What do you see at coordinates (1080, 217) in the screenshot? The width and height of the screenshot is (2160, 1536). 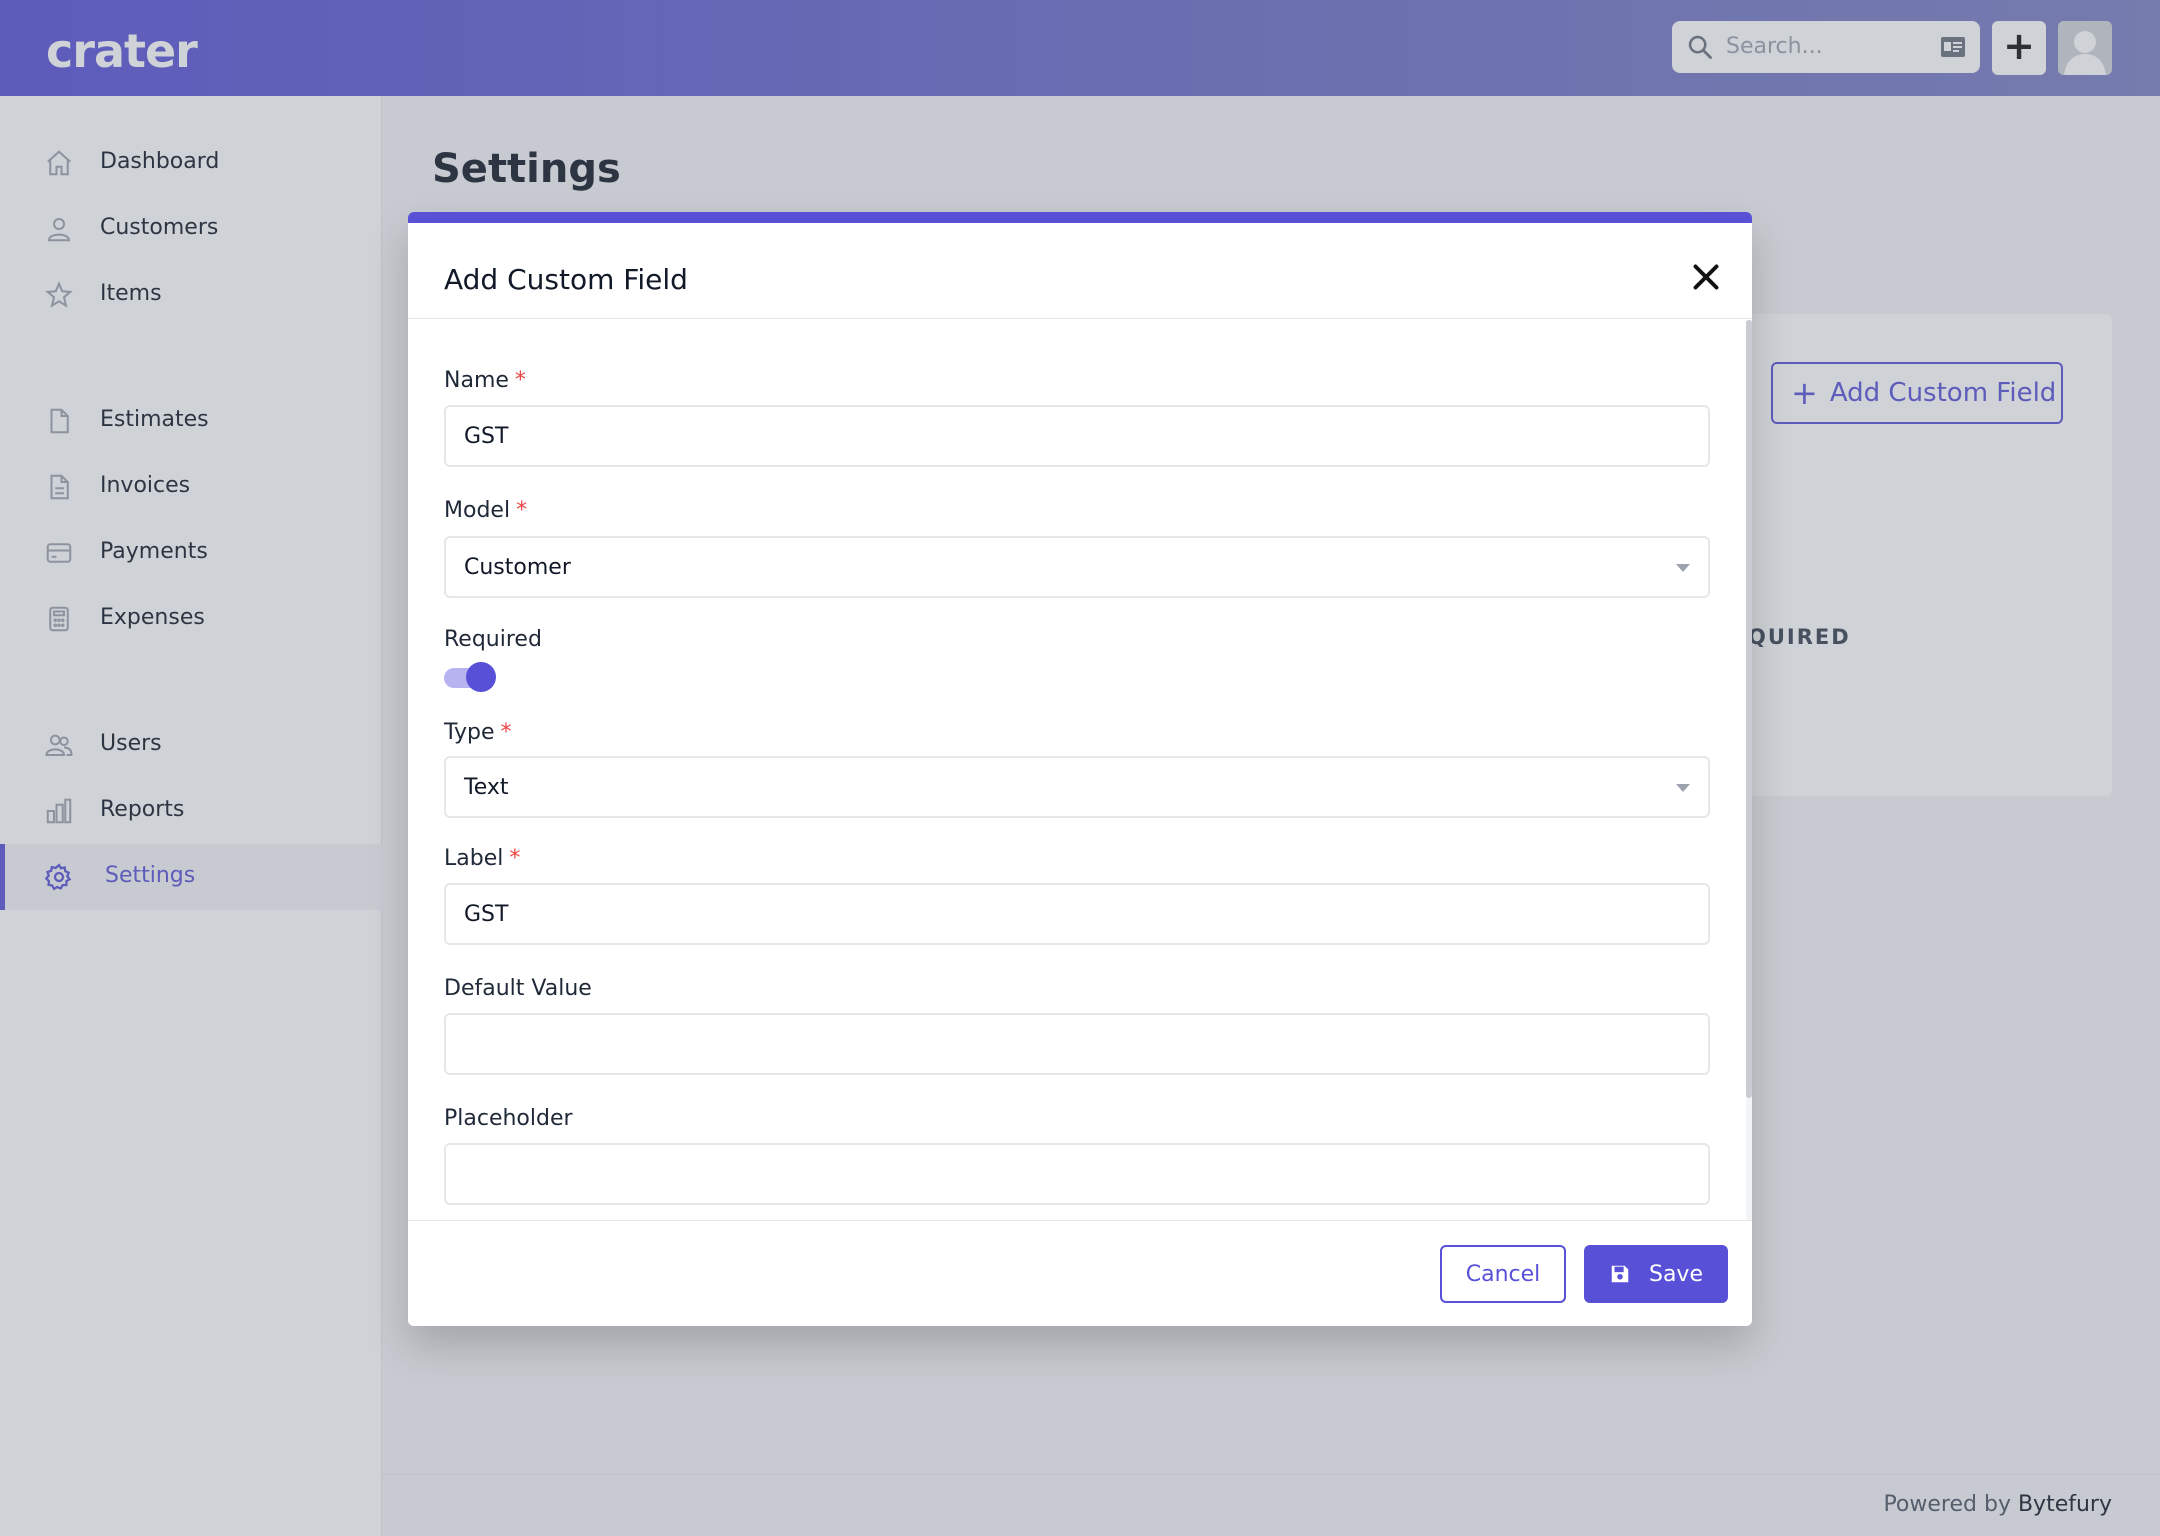 I see `modal-accent-bar` at bounding box center [1080, 217].